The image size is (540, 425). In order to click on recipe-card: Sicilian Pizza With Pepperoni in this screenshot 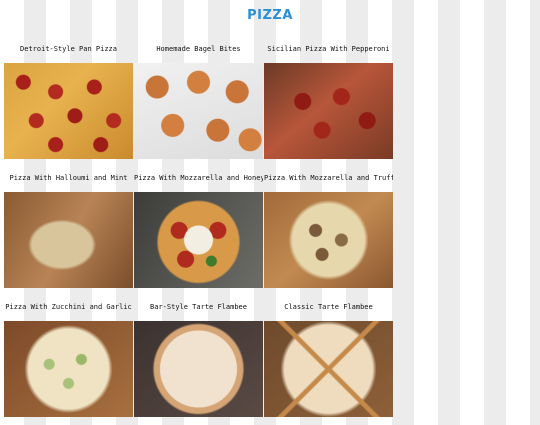, I will do `click(328, 102)`.